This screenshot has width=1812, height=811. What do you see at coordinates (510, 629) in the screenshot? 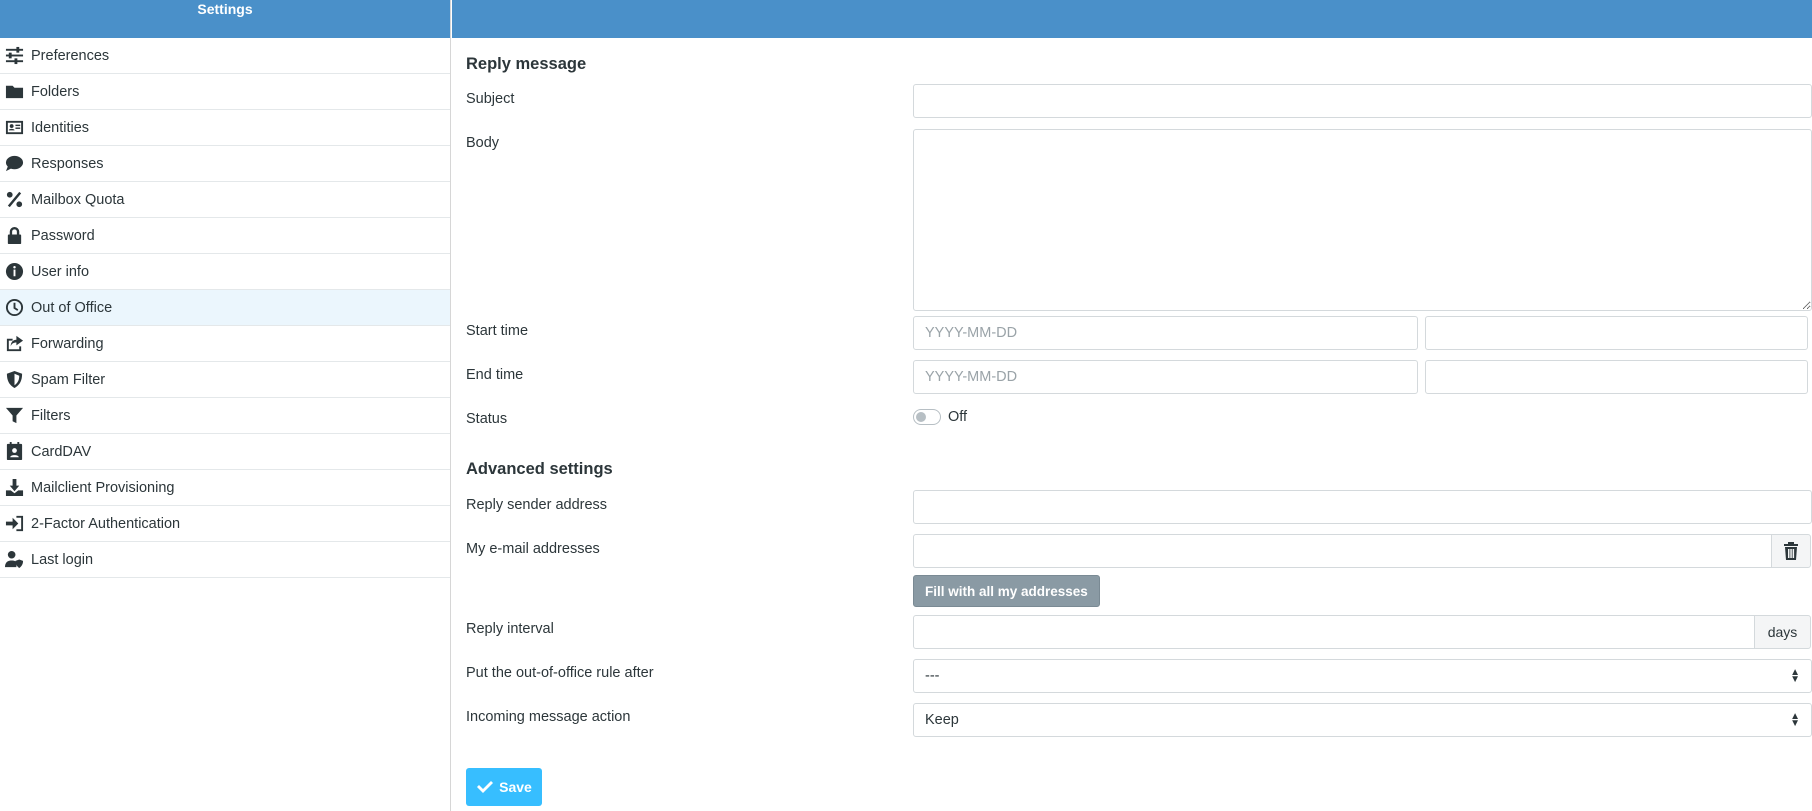
I see `reply-interval-label: Reply interval` at bounding box center [510, 629].